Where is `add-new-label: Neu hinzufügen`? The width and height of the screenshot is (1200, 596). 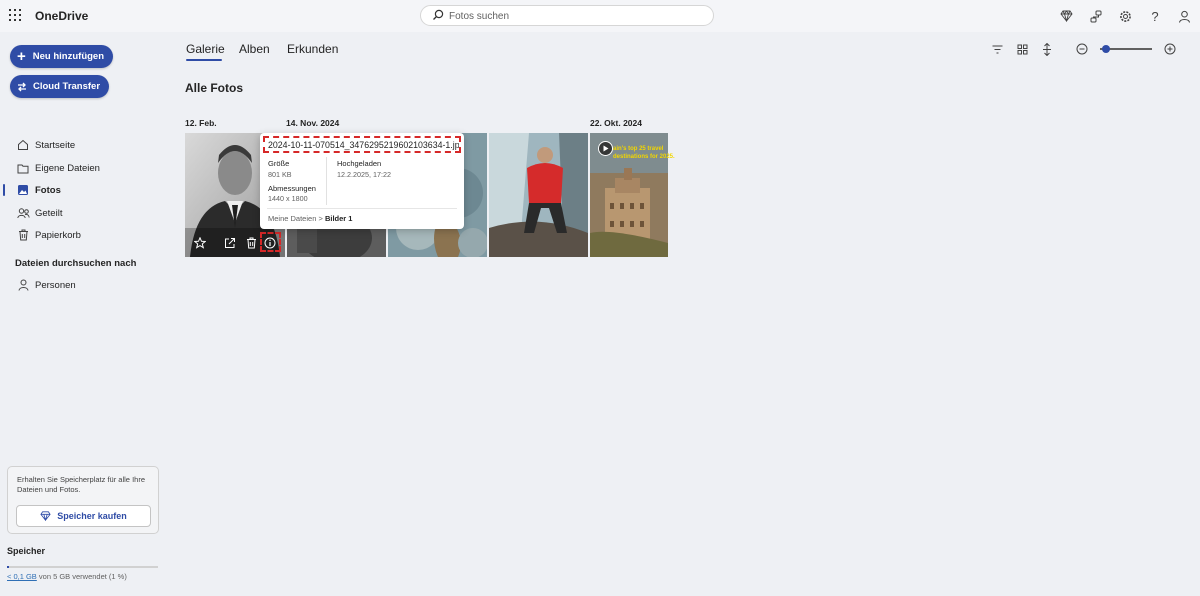
add-new-label: Neu hinzufügen is located at coordinates (68, 56).